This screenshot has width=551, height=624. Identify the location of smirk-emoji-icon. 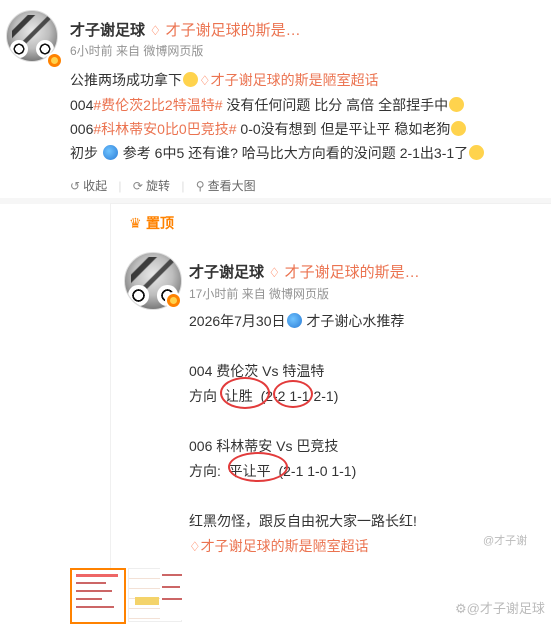
(190, 79).